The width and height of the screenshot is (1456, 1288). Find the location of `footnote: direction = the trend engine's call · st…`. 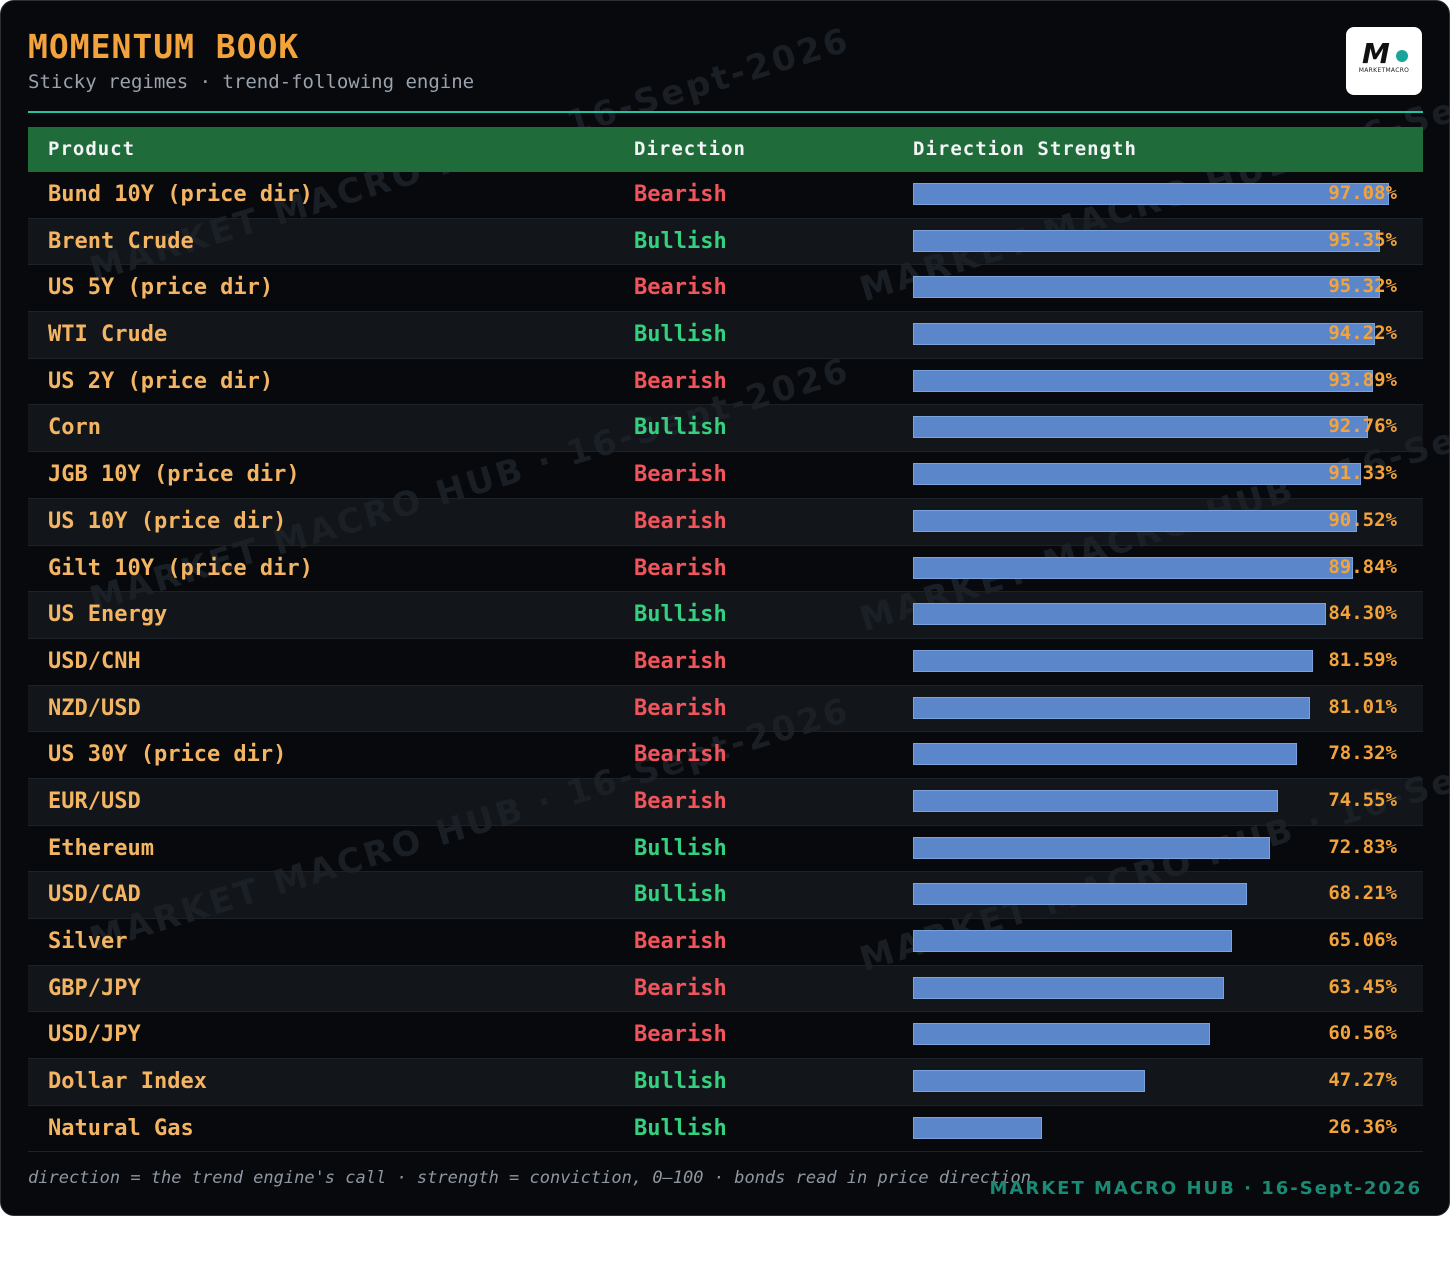

footnote: direction = the trend engine's call · st… is located at coordinates (530, 1178).